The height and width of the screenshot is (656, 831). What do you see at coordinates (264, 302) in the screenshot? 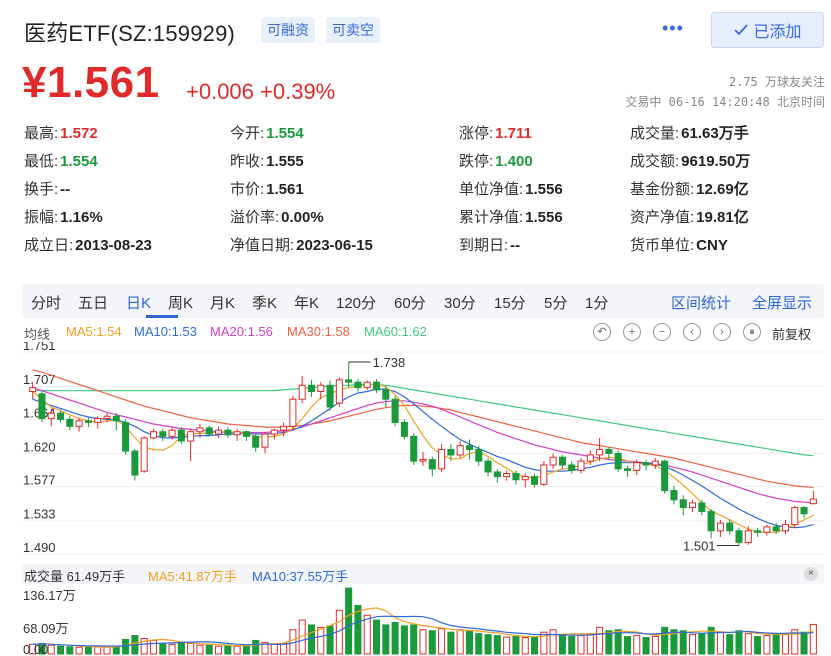
I see `tab-quarterly-k: 季K` at bounding box center [264, 302].